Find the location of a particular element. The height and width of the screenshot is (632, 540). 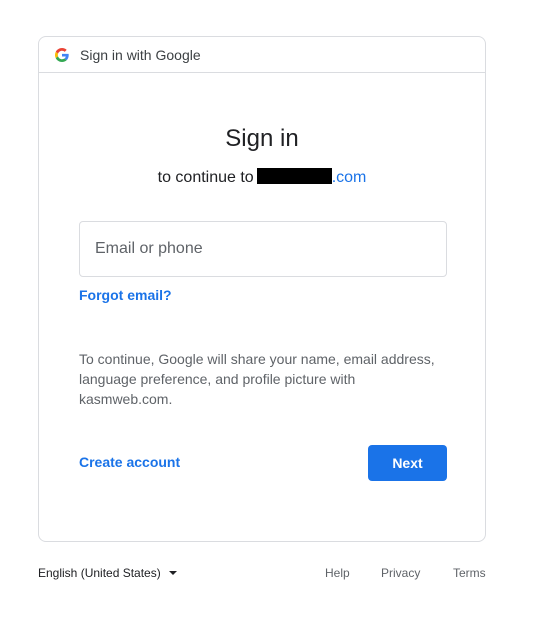

create-account-link: Create account is located at coordinates (129, 462).